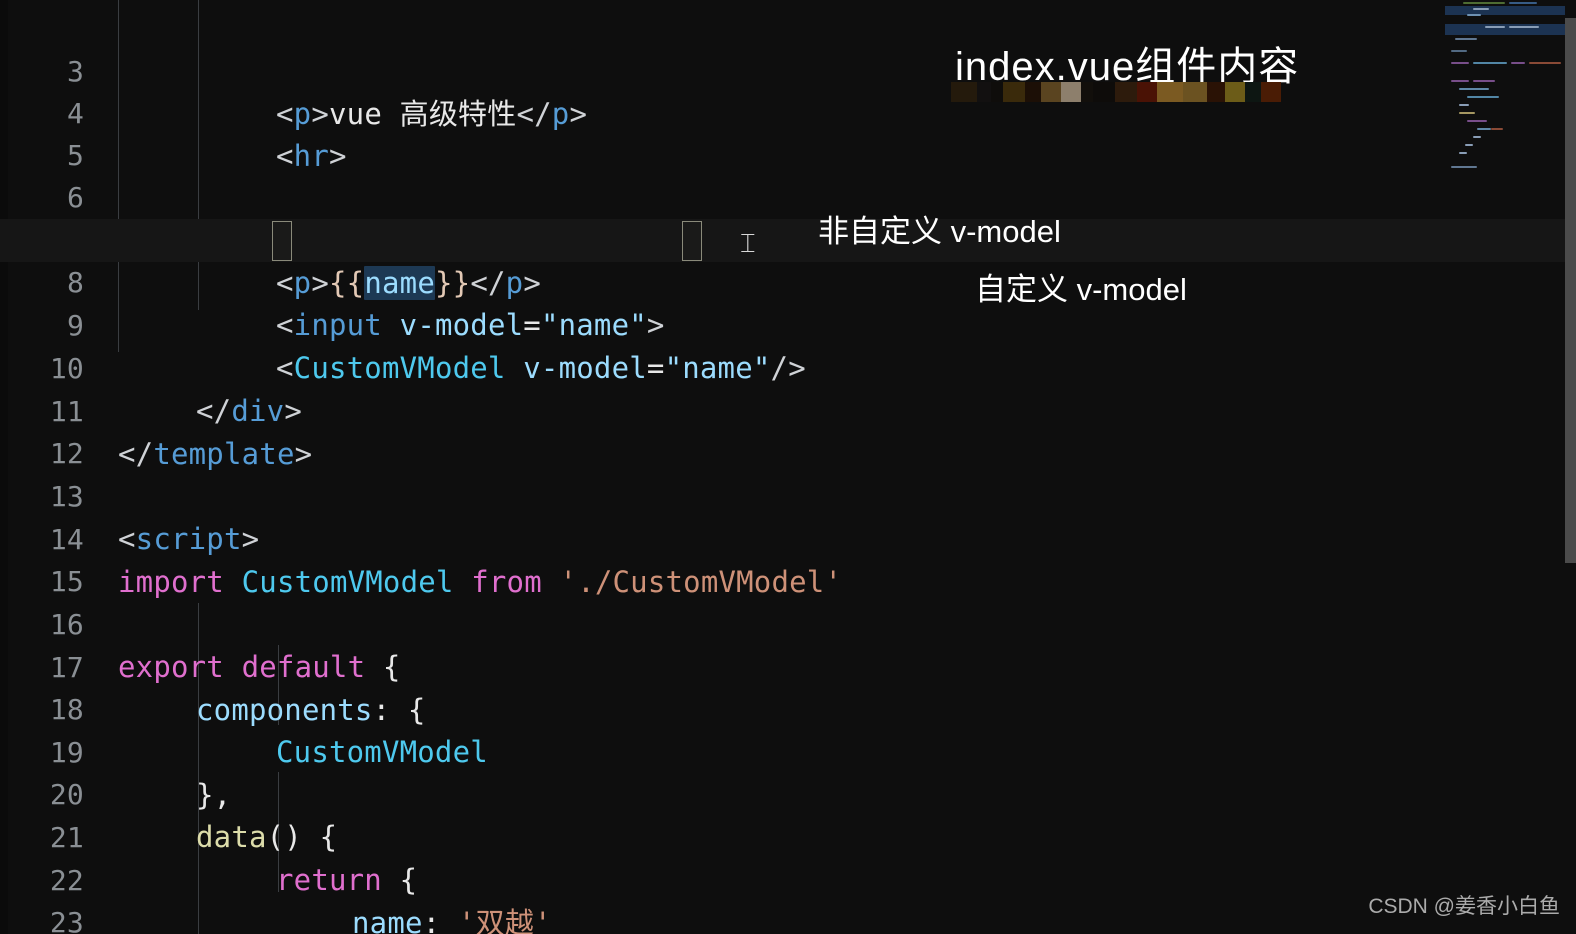 Image resolution: width=1576 pixels, height=934 pixels. I want to click on code-line: 22 name: '双越', so click(788, 875).